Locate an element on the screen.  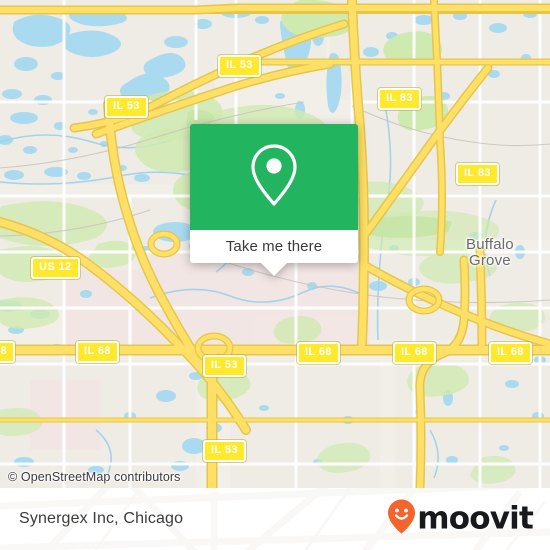
map-pin-icon is located at coordinates (274, 177).